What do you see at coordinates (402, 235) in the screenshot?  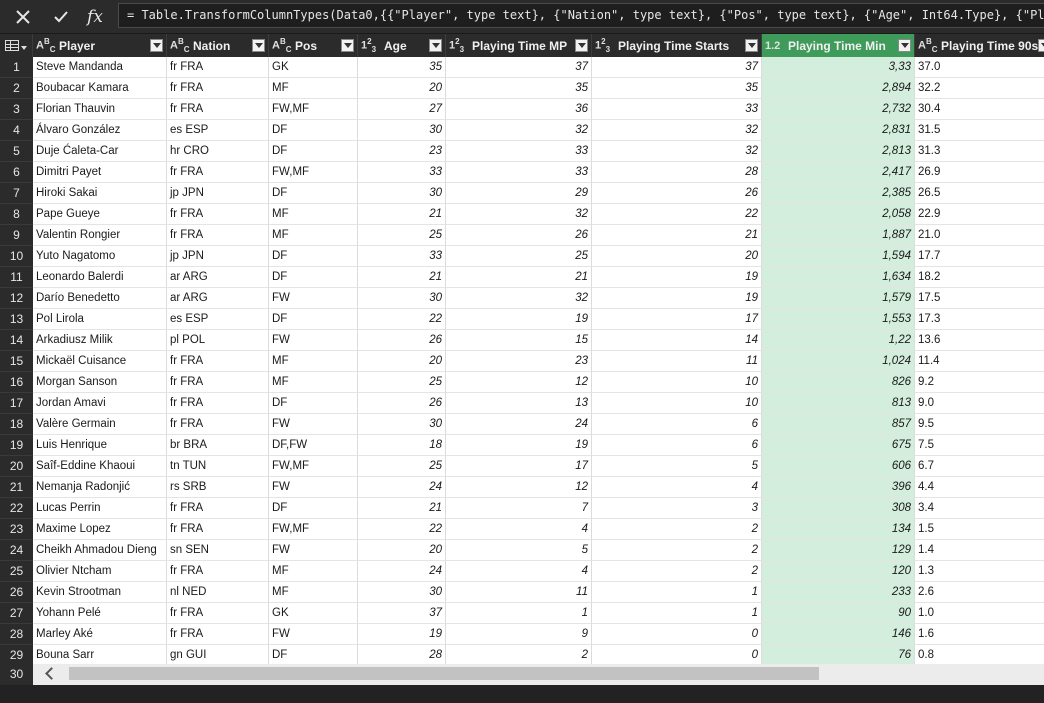 I see `cell-age: 25` at bounding box center [402, 235].